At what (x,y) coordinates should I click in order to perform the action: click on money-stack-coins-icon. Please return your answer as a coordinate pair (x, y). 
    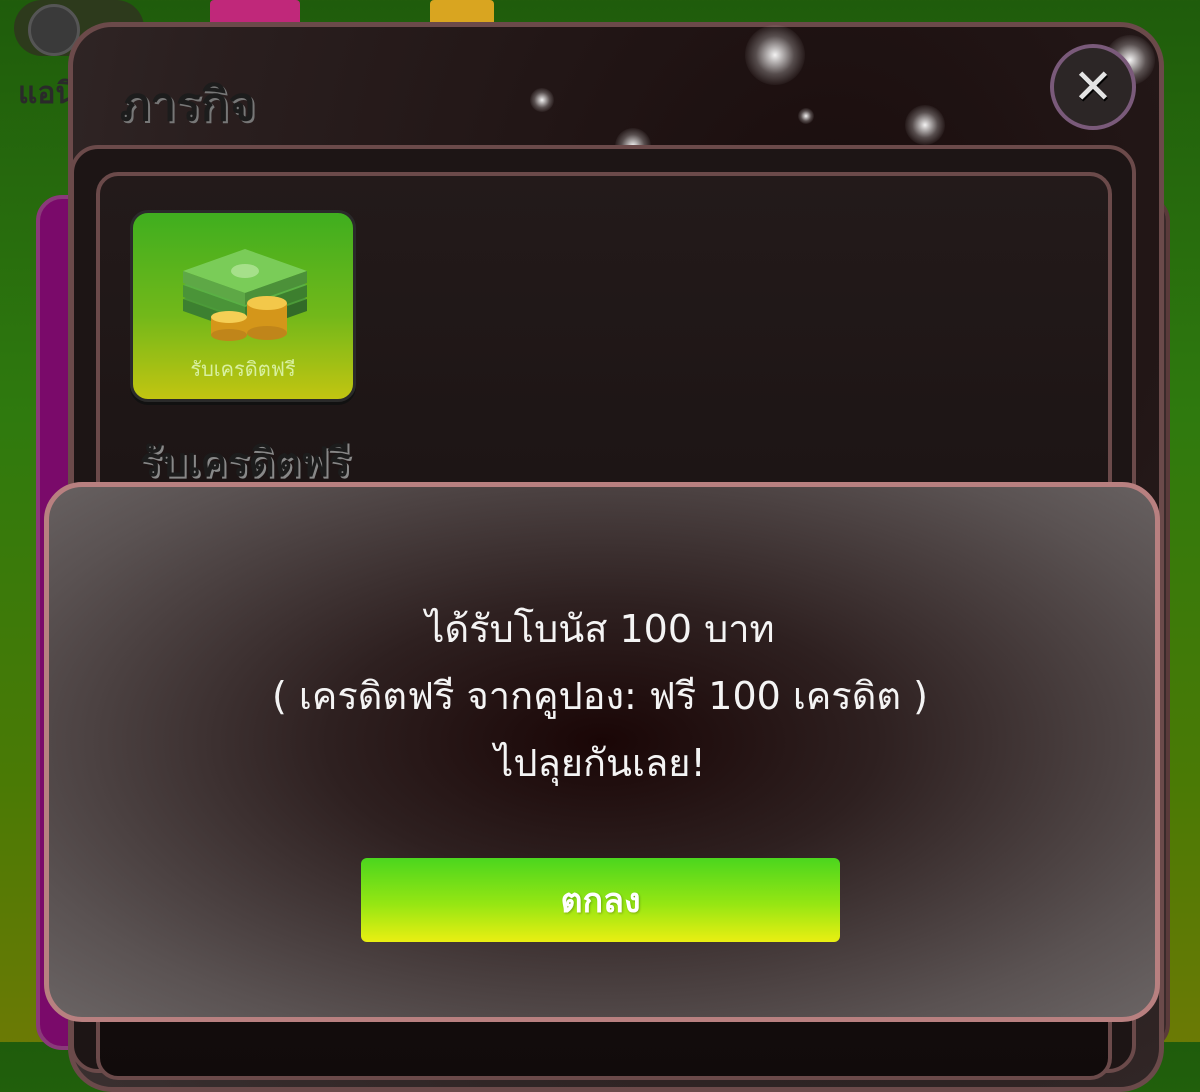
    Looking at the image, I should click on (245, 295).